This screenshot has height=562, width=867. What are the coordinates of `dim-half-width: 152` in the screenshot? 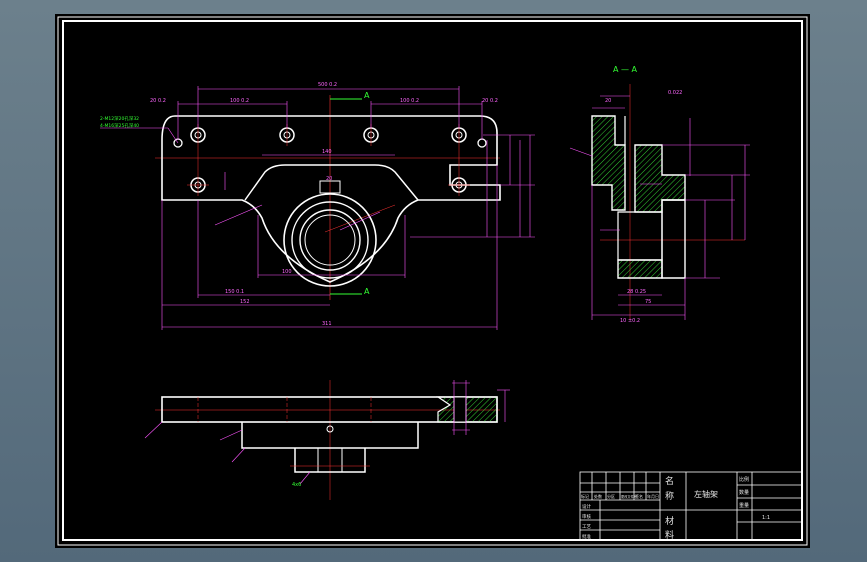 It's located at (245, 302).